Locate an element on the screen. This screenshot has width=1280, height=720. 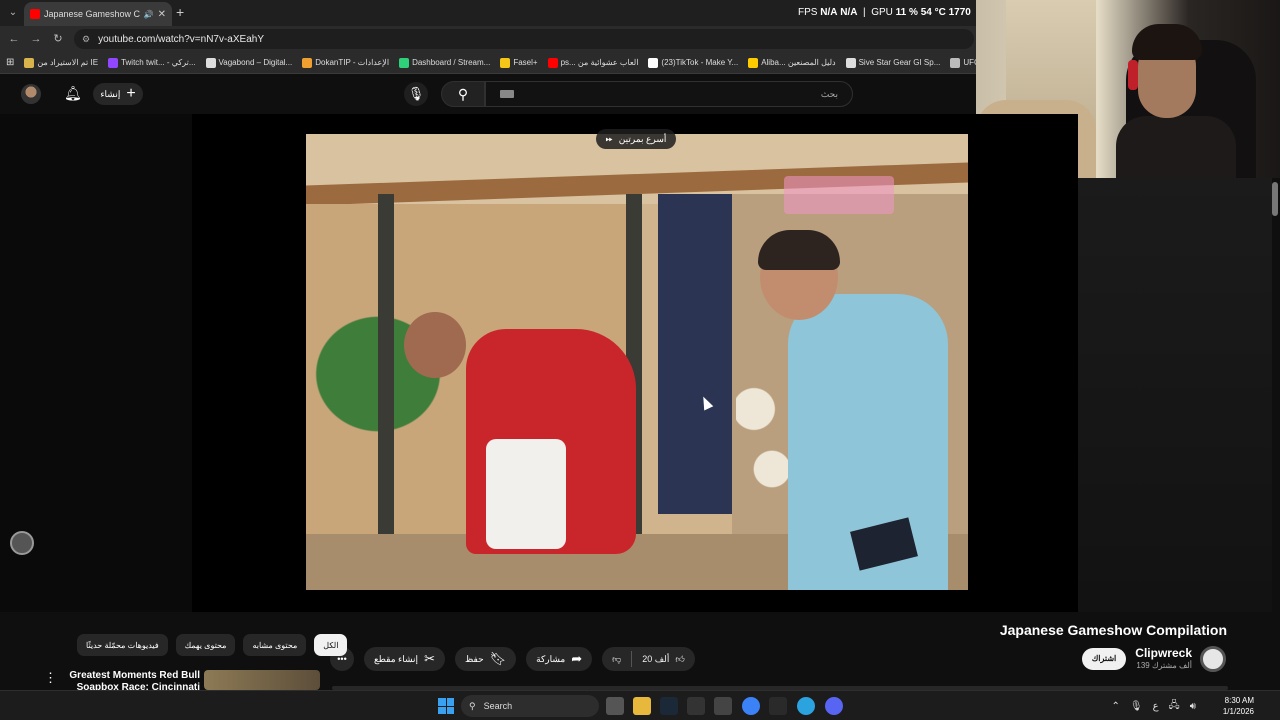
floating-app-icon is located at coordinates (22, 543).